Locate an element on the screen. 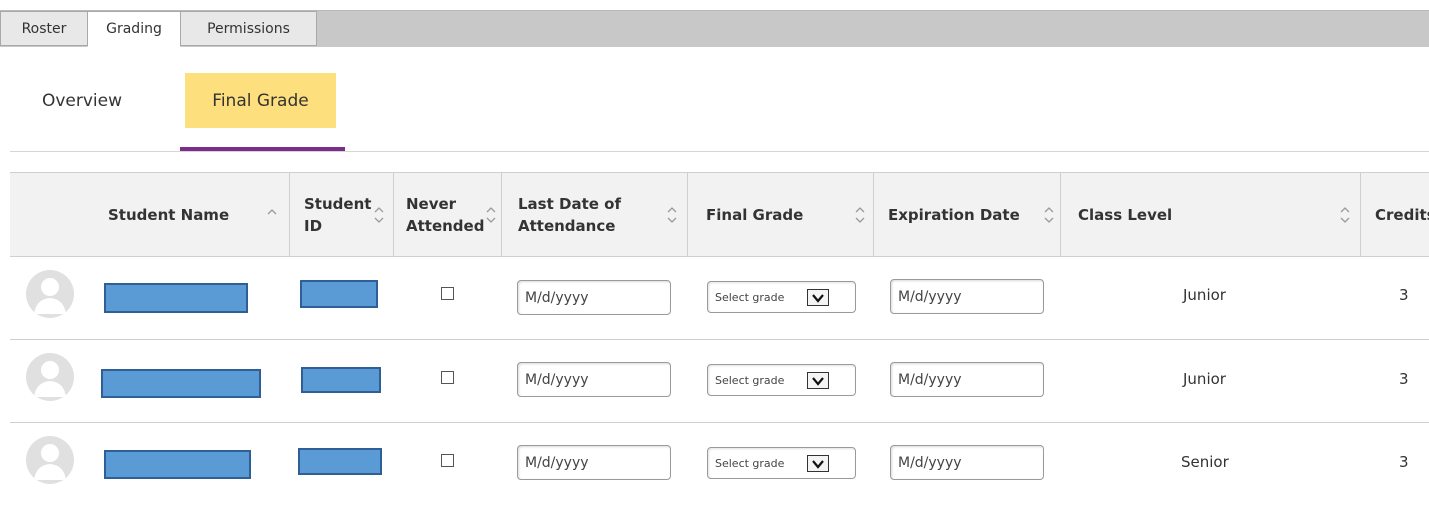 The width and height of the screenshot is (1429, 505). col-never-attended: Never Attended is located at coordinates (448, 214).